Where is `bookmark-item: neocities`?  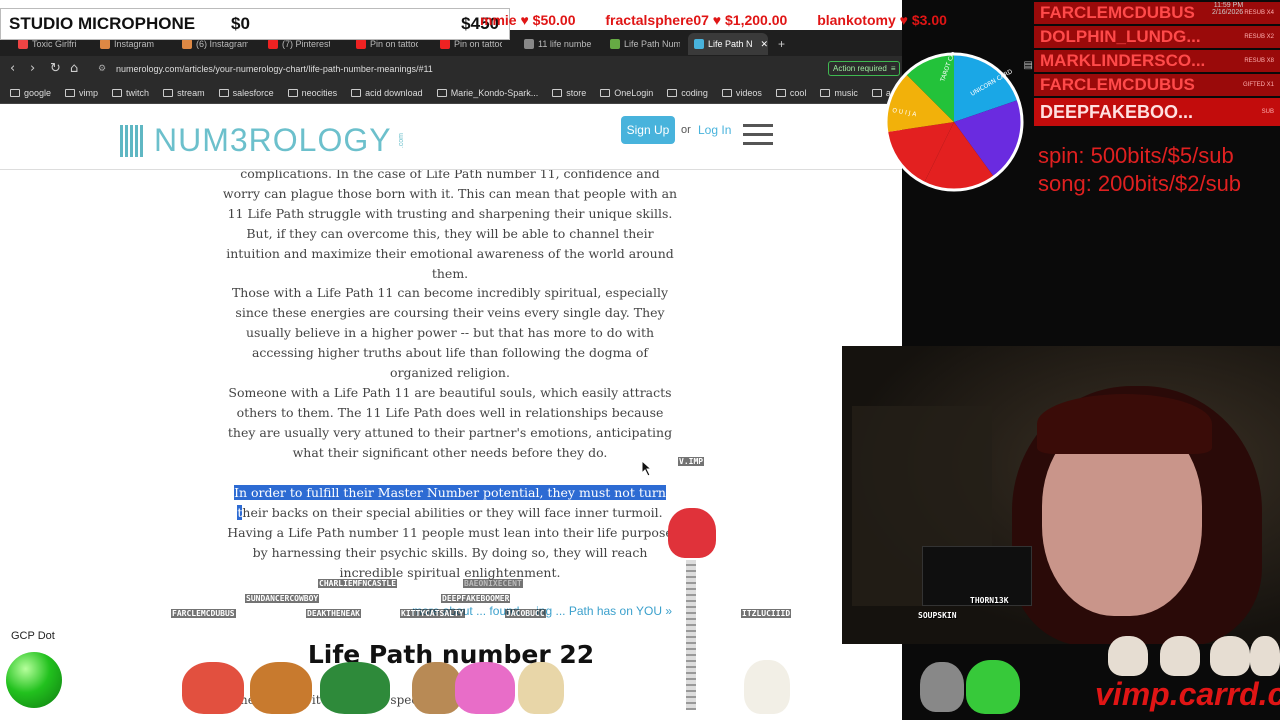 bookmark-item: neocities is located at coordinates (312, 92).